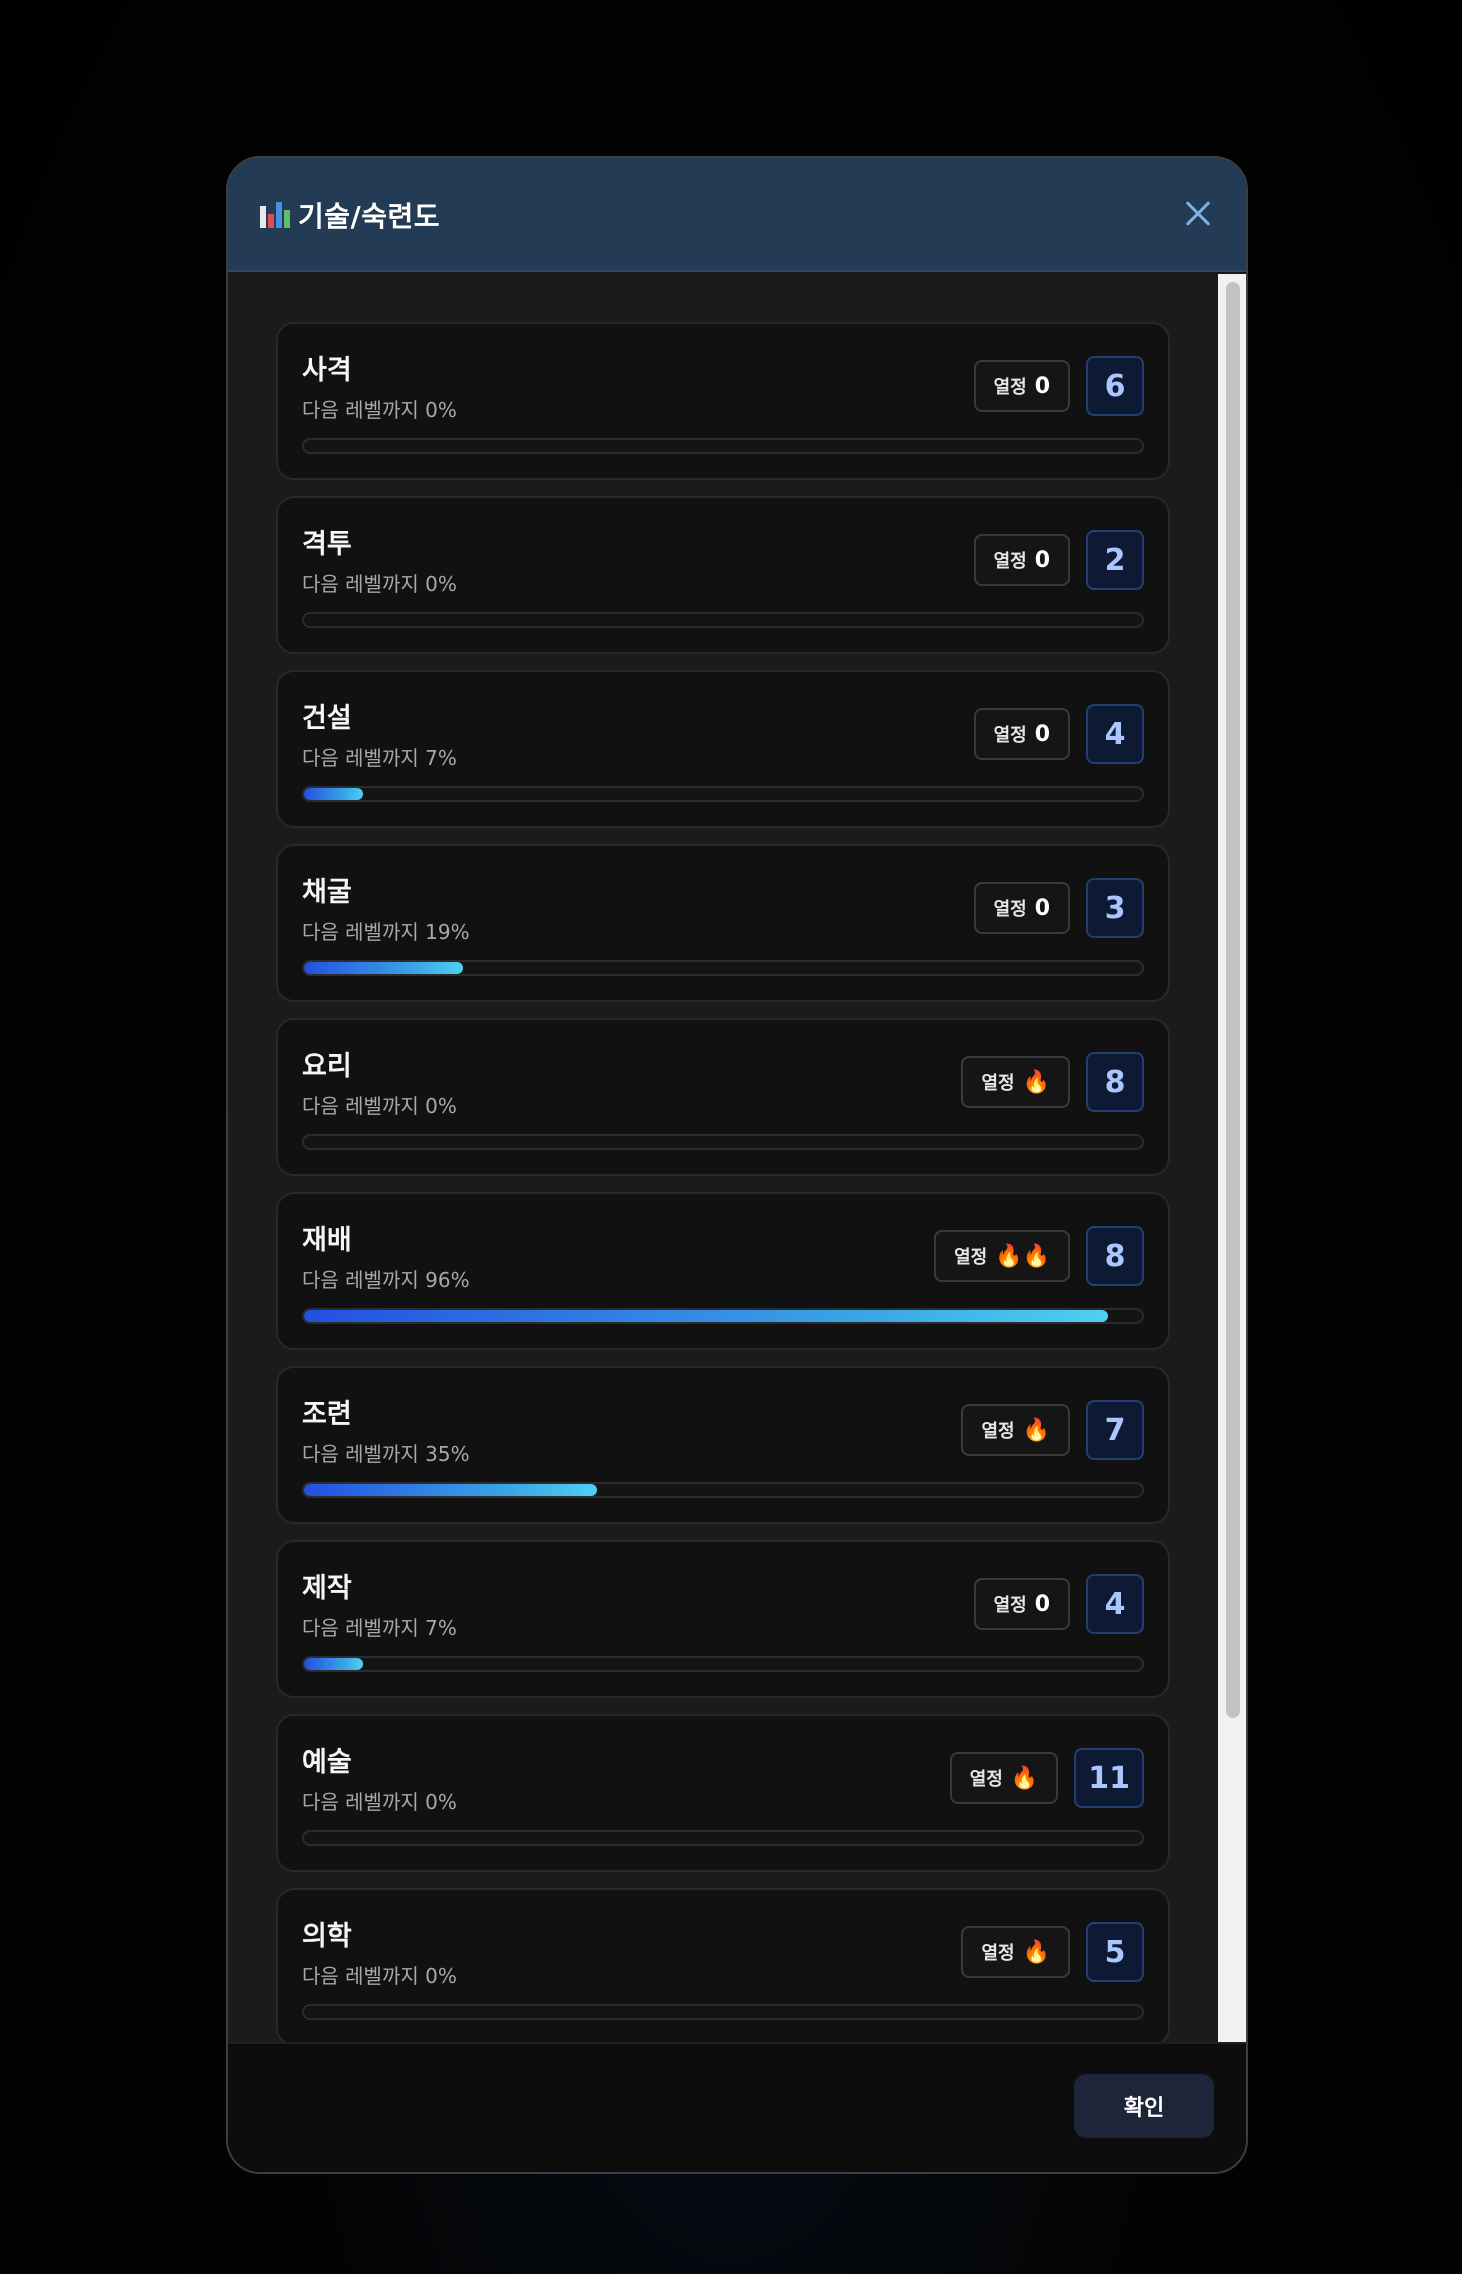 This screenshot has width=1462, height=2274. I want to click on skill-level: 7, so click(1115, 1430).